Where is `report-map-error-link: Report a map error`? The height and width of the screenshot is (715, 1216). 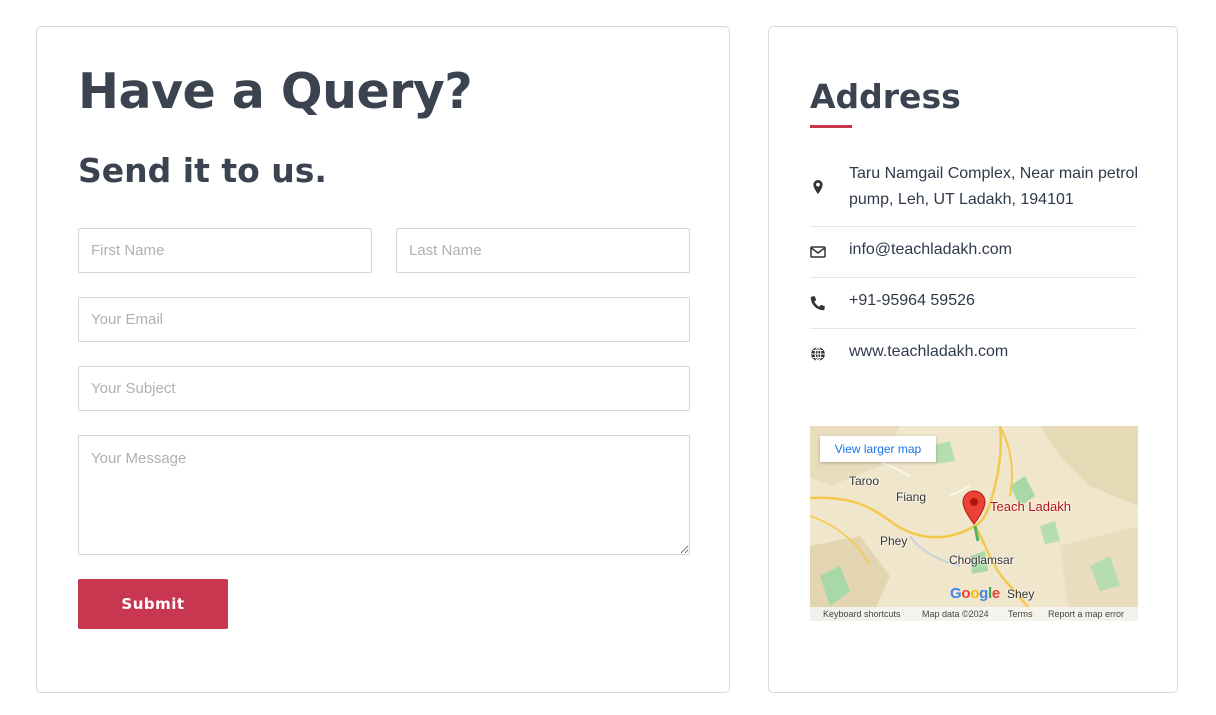
report-map-error-link: Report a map error is located at coordinates (1086, 614).